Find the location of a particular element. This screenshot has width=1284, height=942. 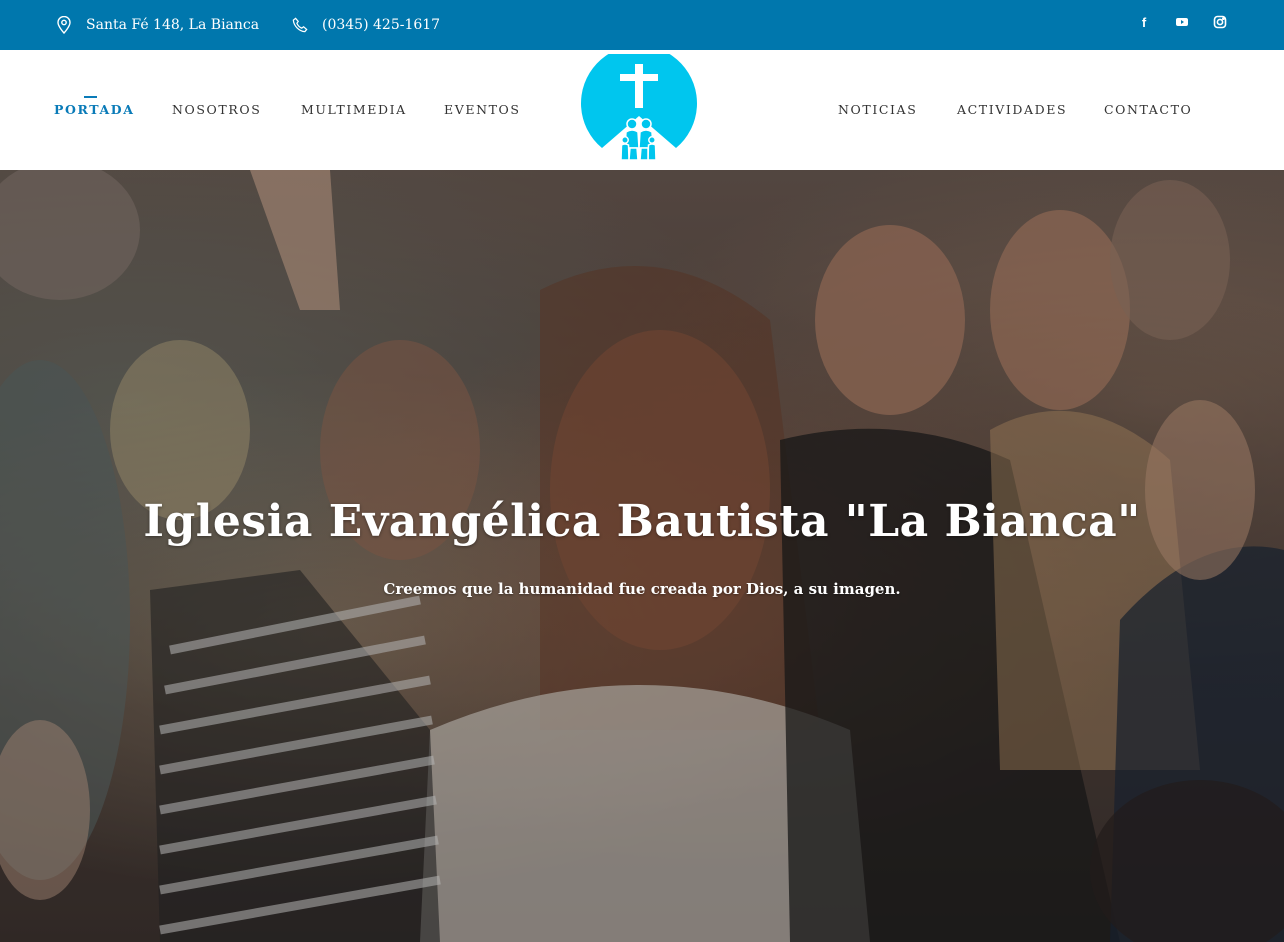

social-links: f is located at coordinates (1182, 22).